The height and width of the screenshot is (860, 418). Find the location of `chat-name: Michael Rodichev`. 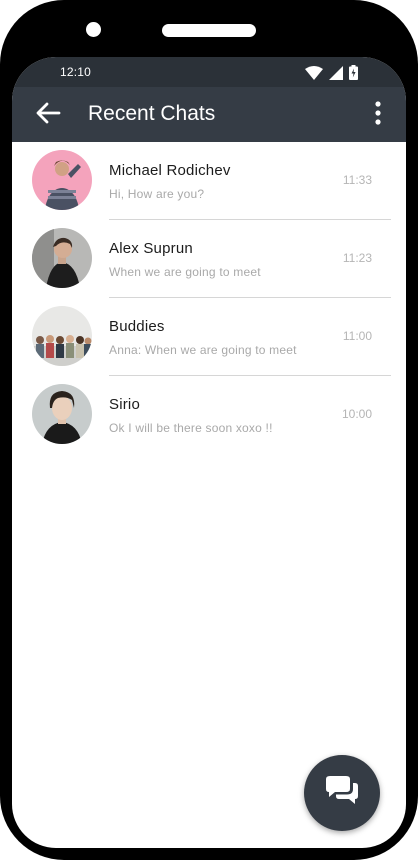

chat-name: Michael Rodichev is located at coordinates (170, 170).